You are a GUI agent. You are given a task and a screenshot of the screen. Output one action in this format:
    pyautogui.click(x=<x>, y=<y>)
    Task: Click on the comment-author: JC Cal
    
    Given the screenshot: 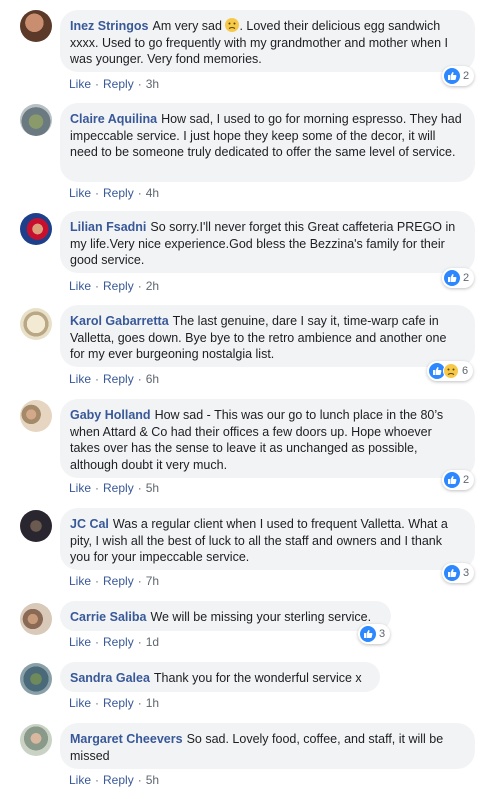 What is the action you would take?
    pyautogui.click(x=89, y=524)
    